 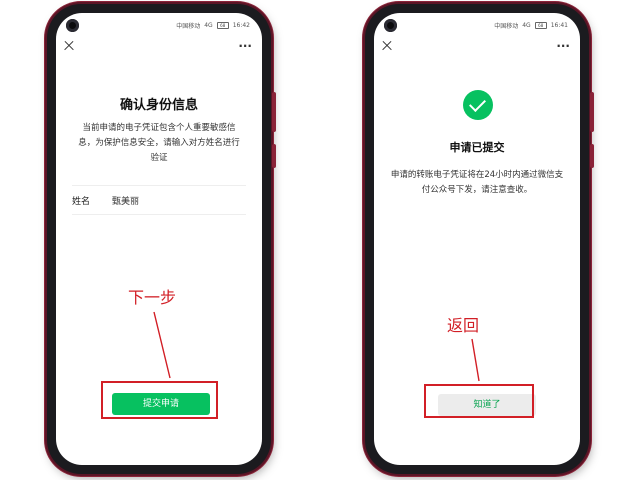 What do you see at coordinates (475, 360) in the screenshot?
I see `arrow-line-right` at bounding box center [475, 360].